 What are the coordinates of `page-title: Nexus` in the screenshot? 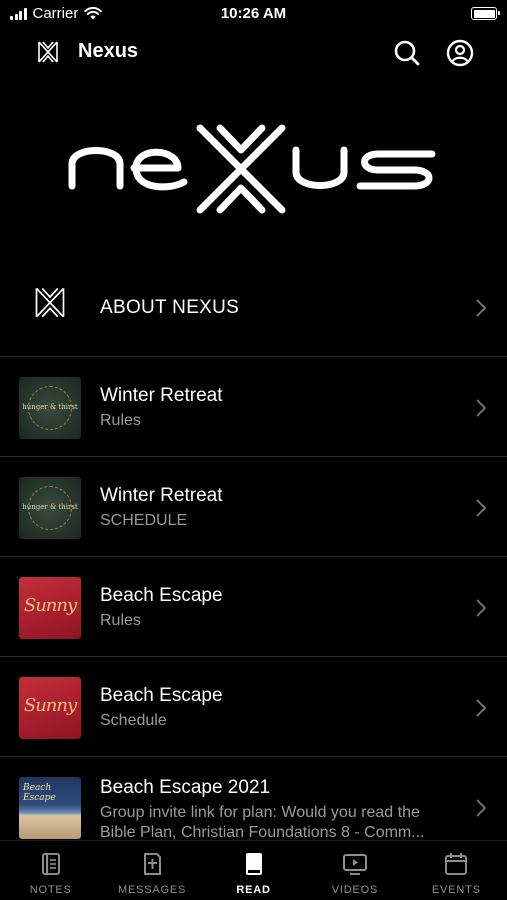 It's located at (108, 51).